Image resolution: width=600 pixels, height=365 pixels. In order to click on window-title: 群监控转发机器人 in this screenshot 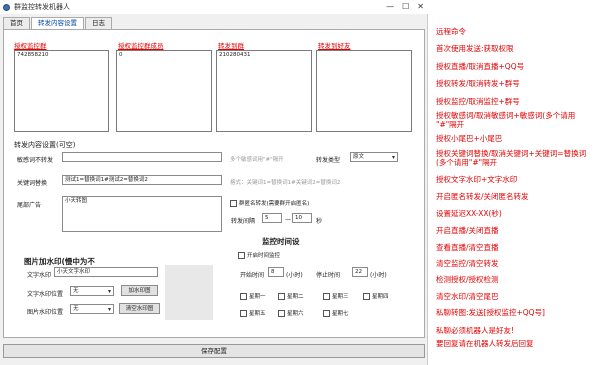, I will do `click(42, 7)`.